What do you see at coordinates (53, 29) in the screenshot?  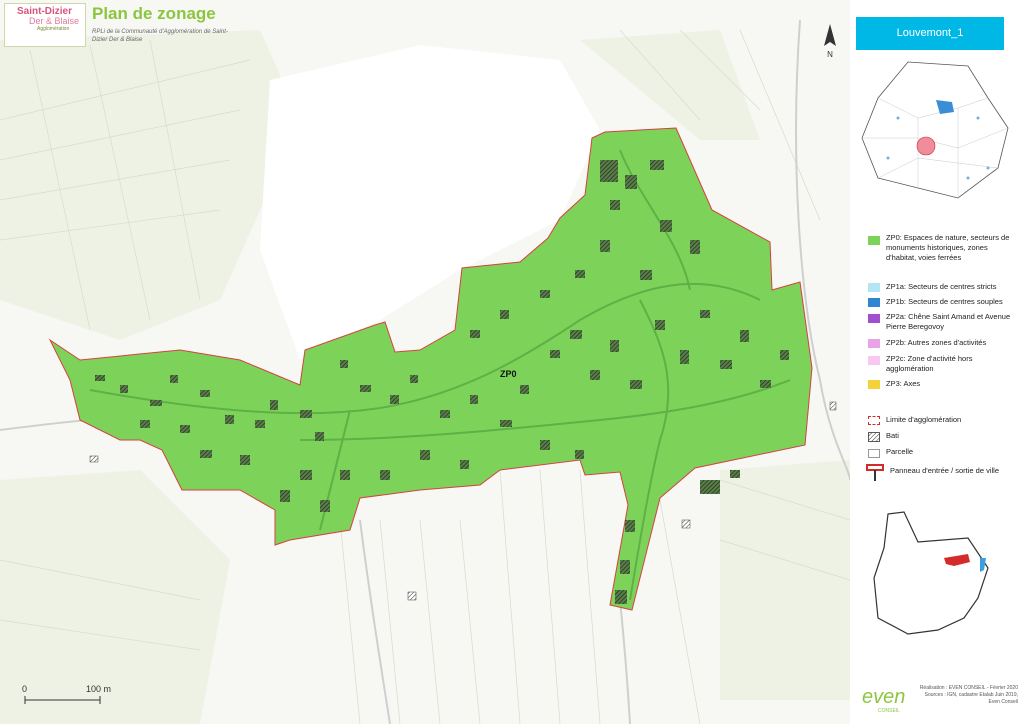 I see `logo-line-3: Agglomération` at bounding box center [53, 29].